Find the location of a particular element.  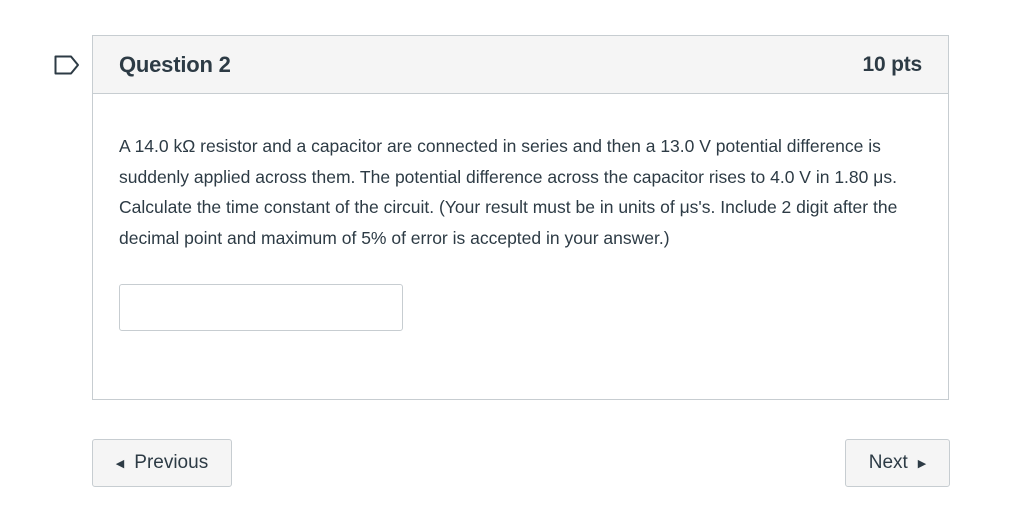

previous-button: ◀ Previous is located at coordinates (162, 463).